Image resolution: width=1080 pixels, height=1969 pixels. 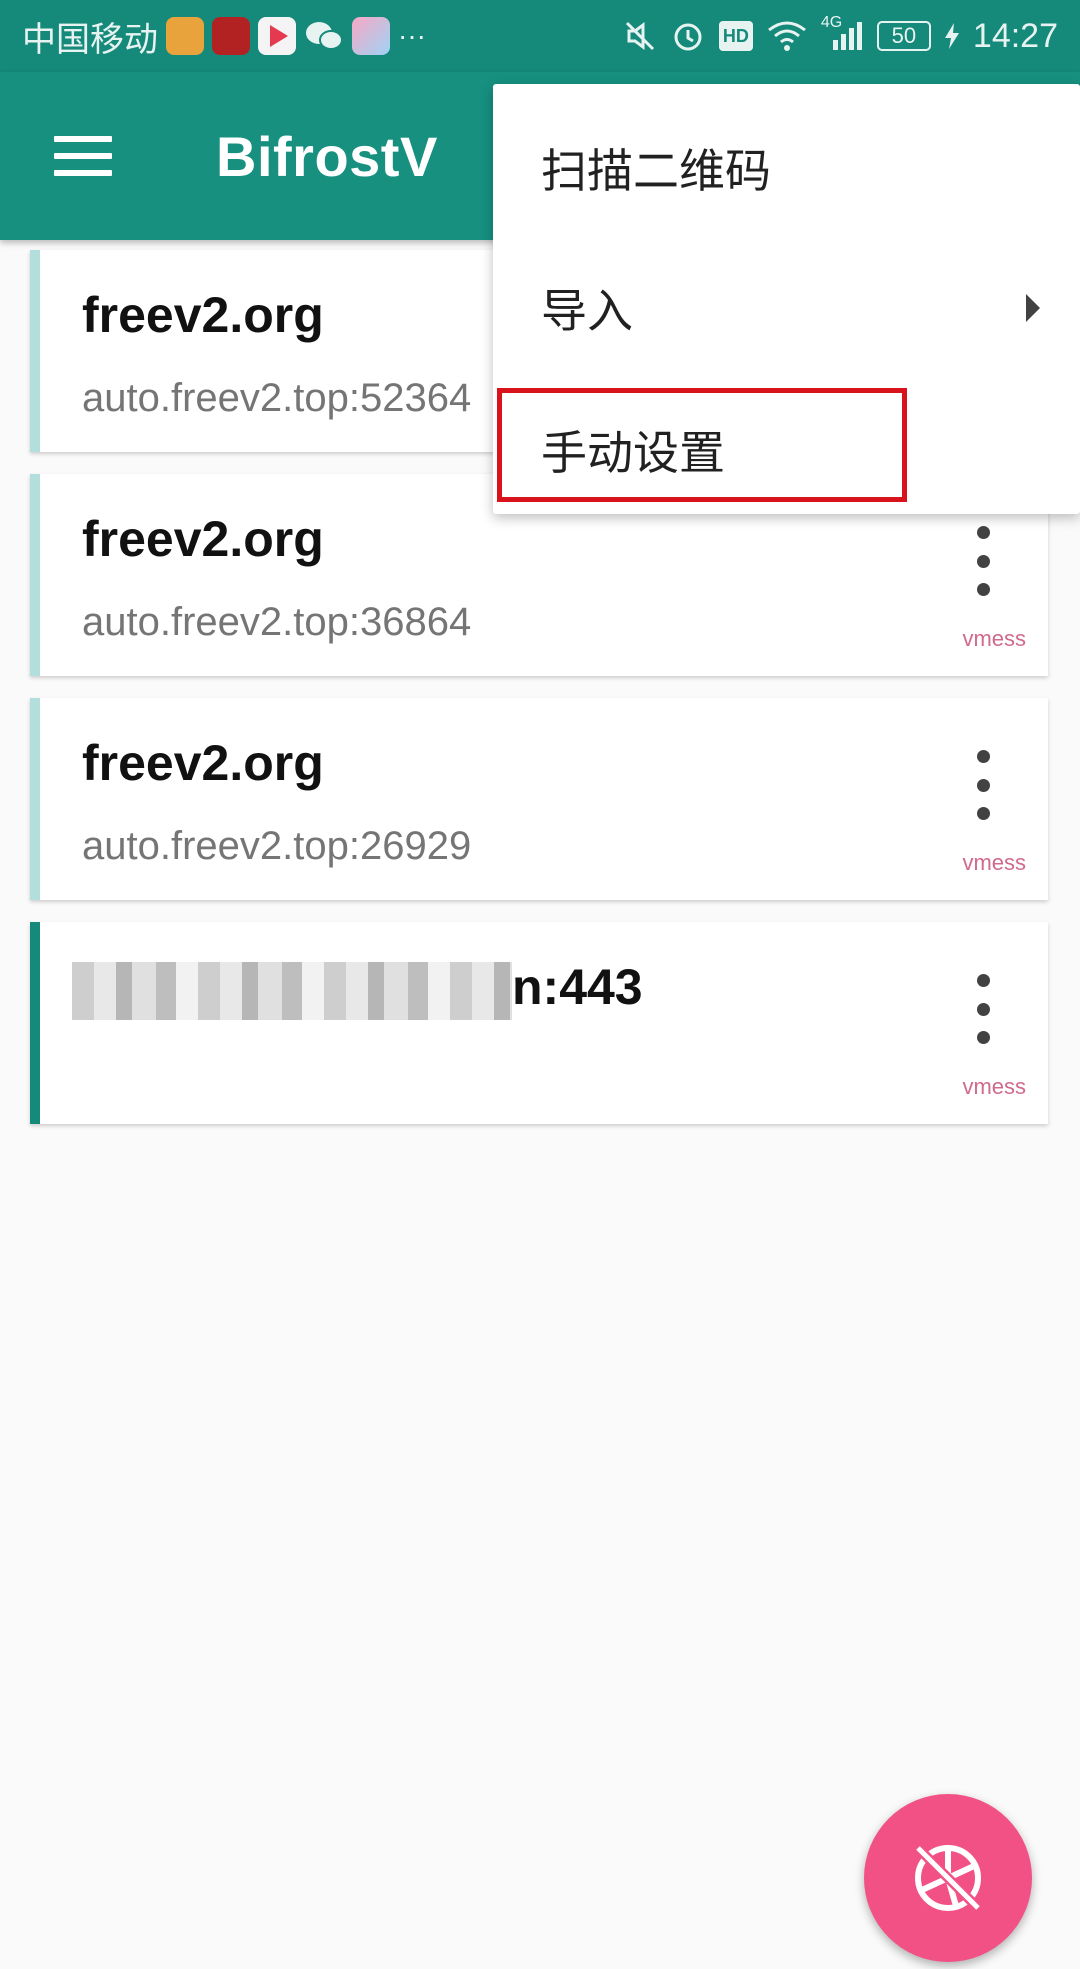 I want to click on menu-item-manual-setup: 手动设置, so click(x=786, y=450).